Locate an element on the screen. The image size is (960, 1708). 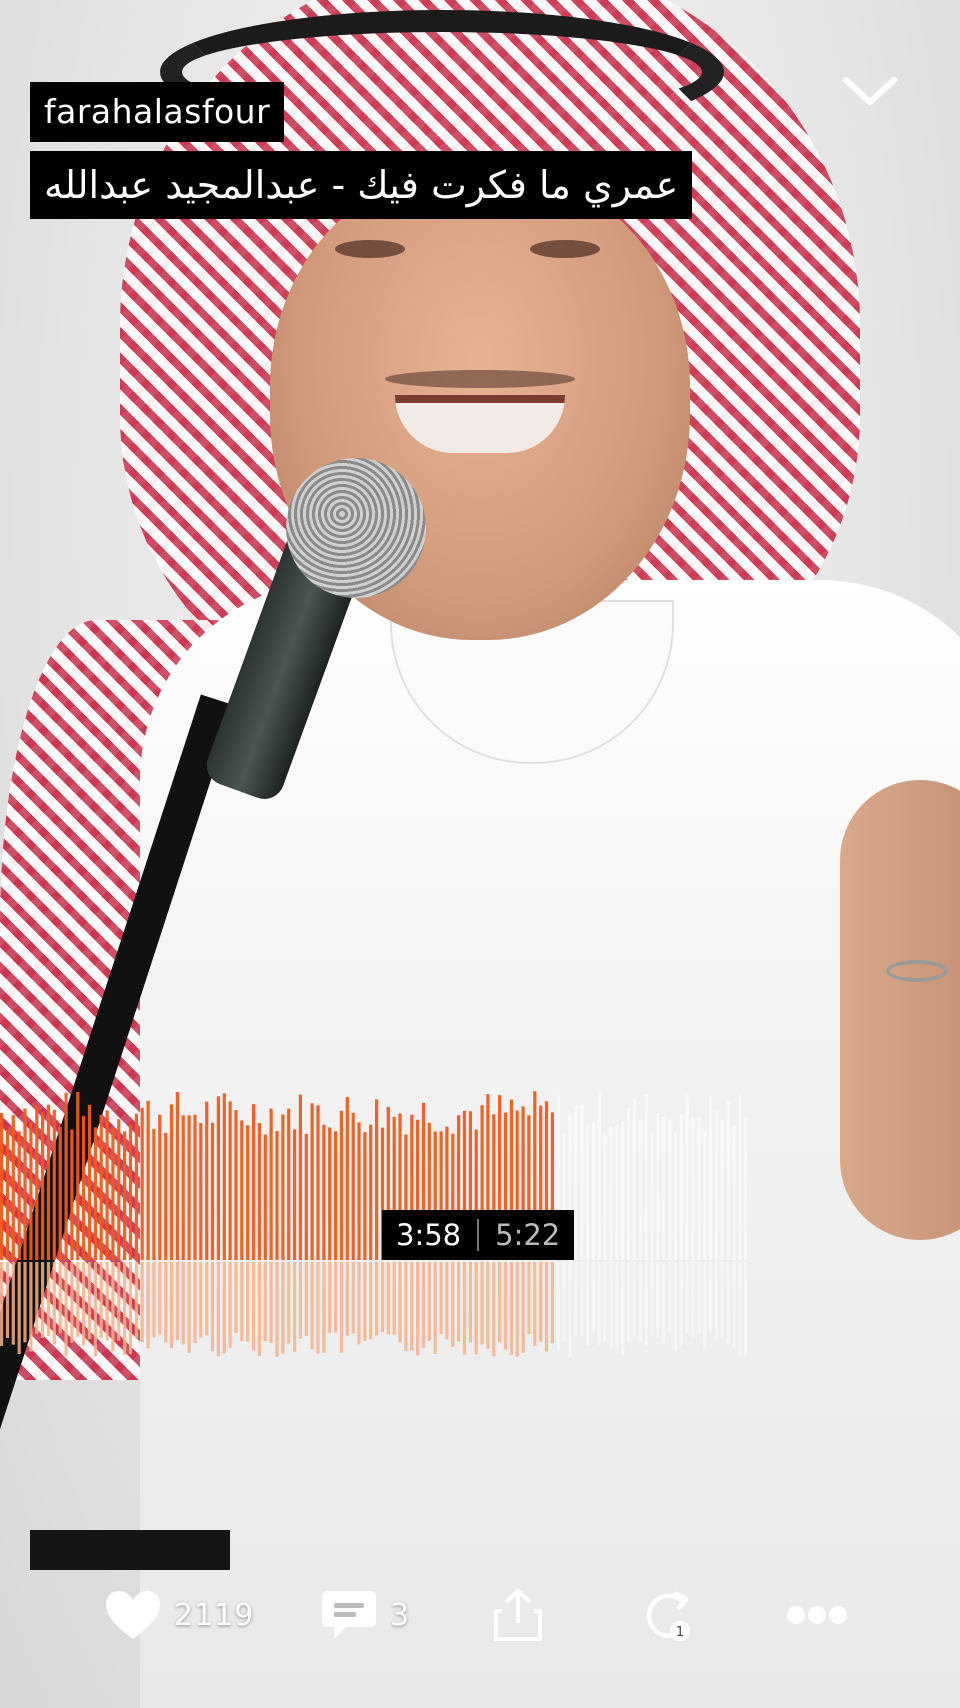
waveform-scrubber is located at coordinates (380, 1225).